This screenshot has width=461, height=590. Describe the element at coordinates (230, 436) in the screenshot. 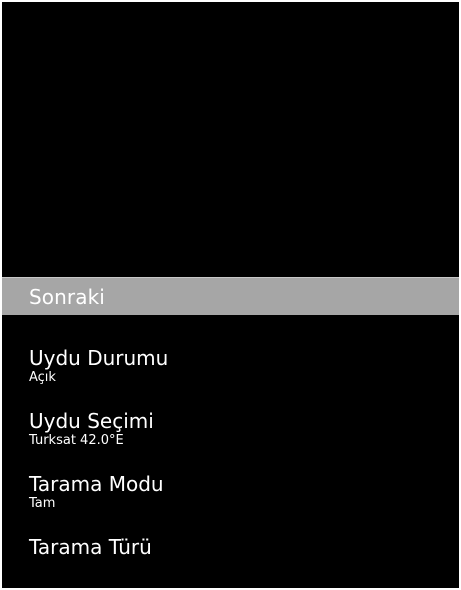

I see `setting-satellite-selection: Uydu Seçimi Turksat 42.0°E` at that location.